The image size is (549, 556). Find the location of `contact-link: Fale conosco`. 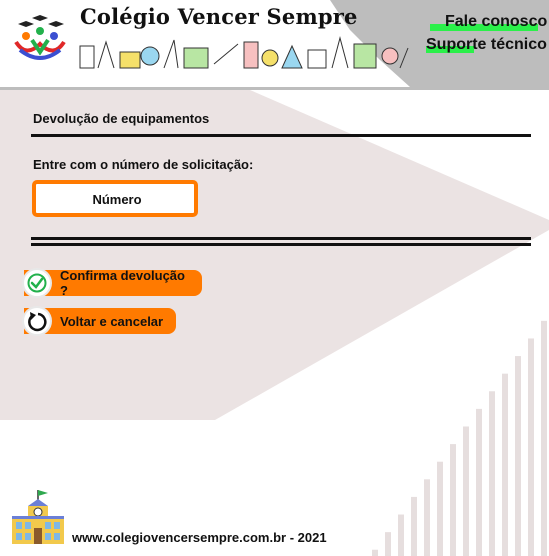

contact-link: Fale conosco is located at coordinates (496, 22).